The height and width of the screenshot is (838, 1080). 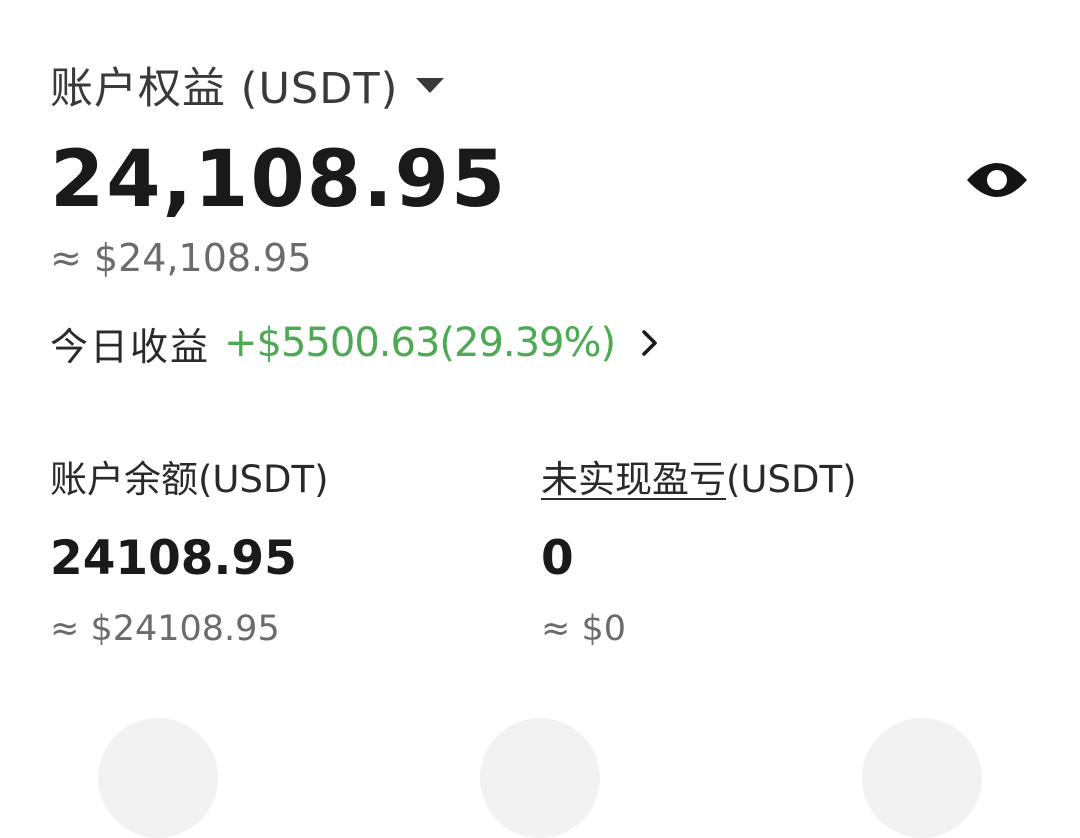 I want to click on unrealized-pnl-help-link: 未实现盈亏, so click(x=633, y=479).